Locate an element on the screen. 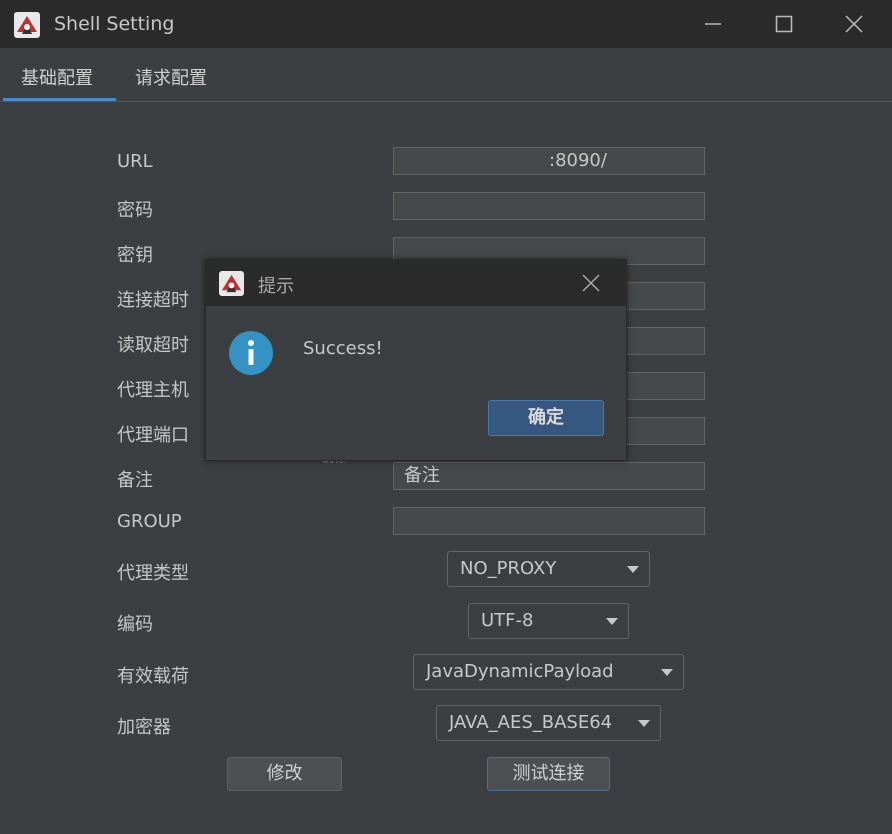 This screenshot has height=834, width=892. dialog-message: Success! is located at coordinates (343, 348).